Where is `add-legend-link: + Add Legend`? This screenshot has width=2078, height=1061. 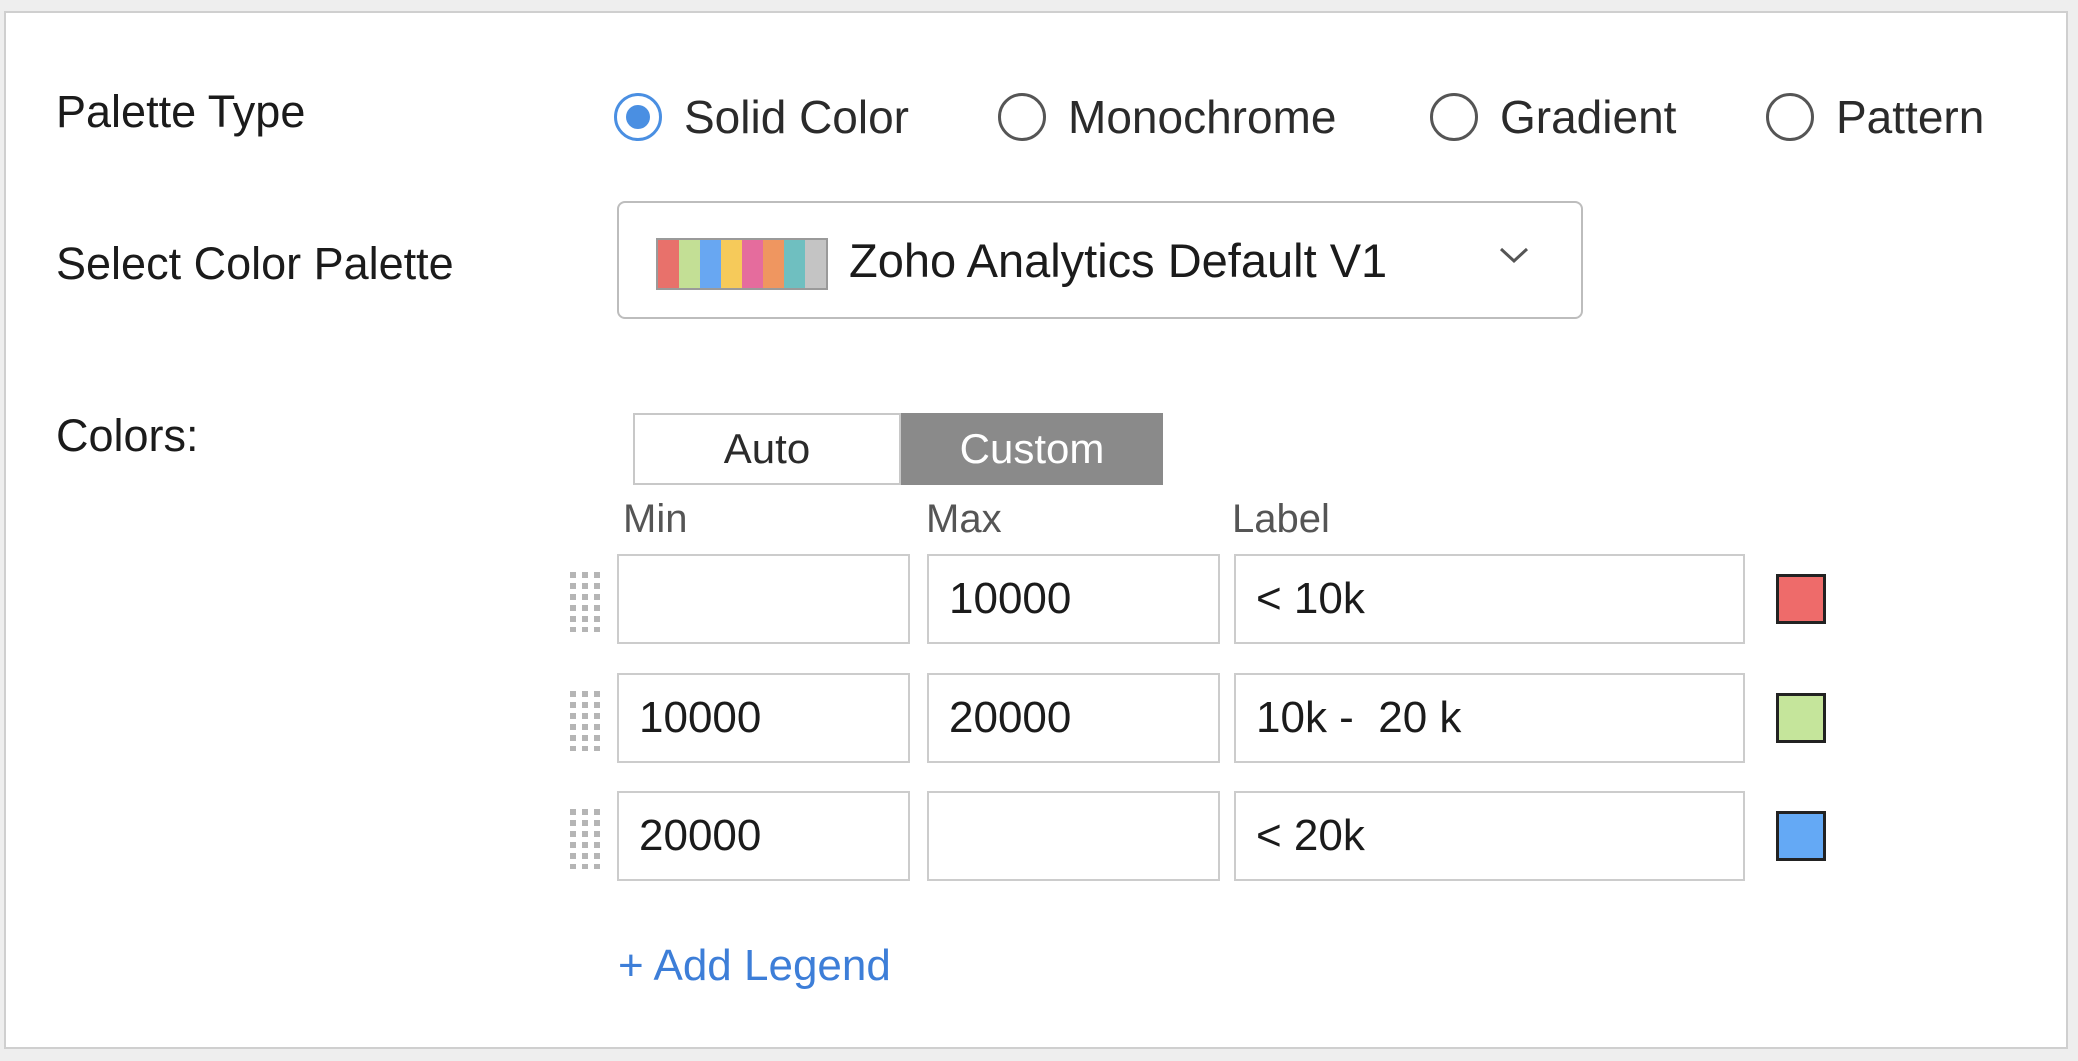 add-legend-link: + Add Legend is located at coordinates (754, 966).